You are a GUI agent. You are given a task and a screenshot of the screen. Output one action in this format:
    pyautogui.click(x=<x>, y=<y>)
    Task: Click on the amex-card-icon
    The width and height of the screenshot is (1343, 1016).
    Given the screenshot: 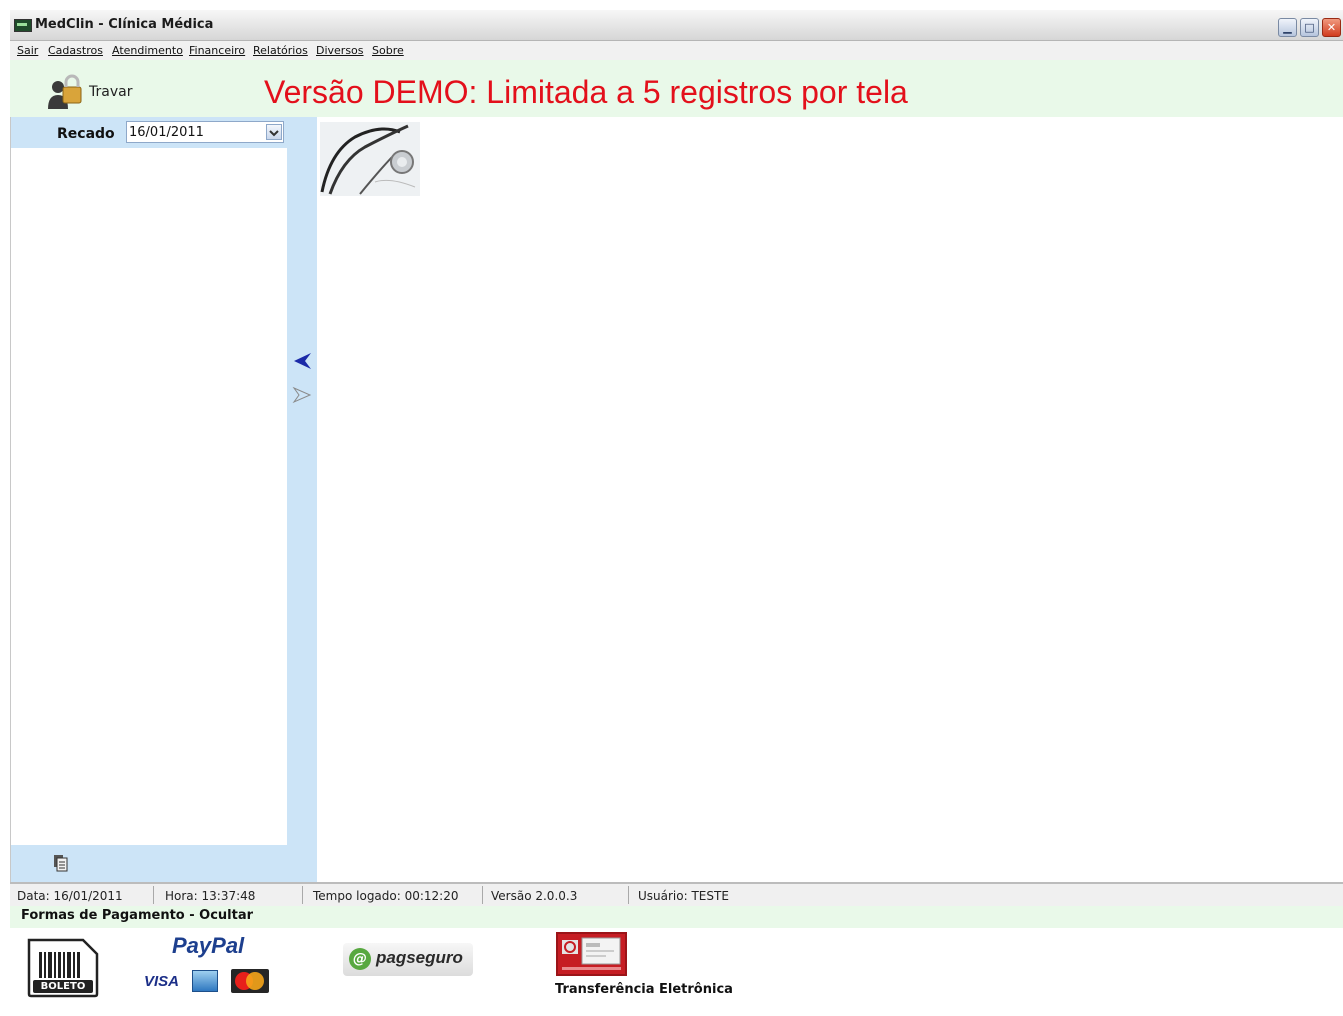 What is the action you would take?
    pyautogui.click(x=205, y=981)
    